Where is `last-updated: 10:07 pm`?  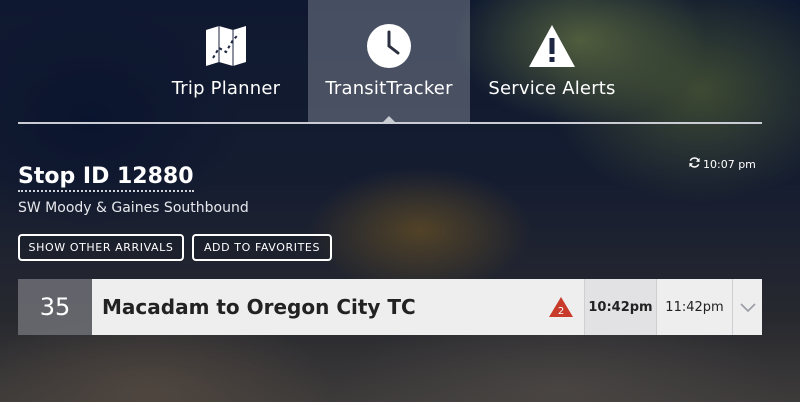 last-updated: 10:07 pm is located at coordinates (722, 164).